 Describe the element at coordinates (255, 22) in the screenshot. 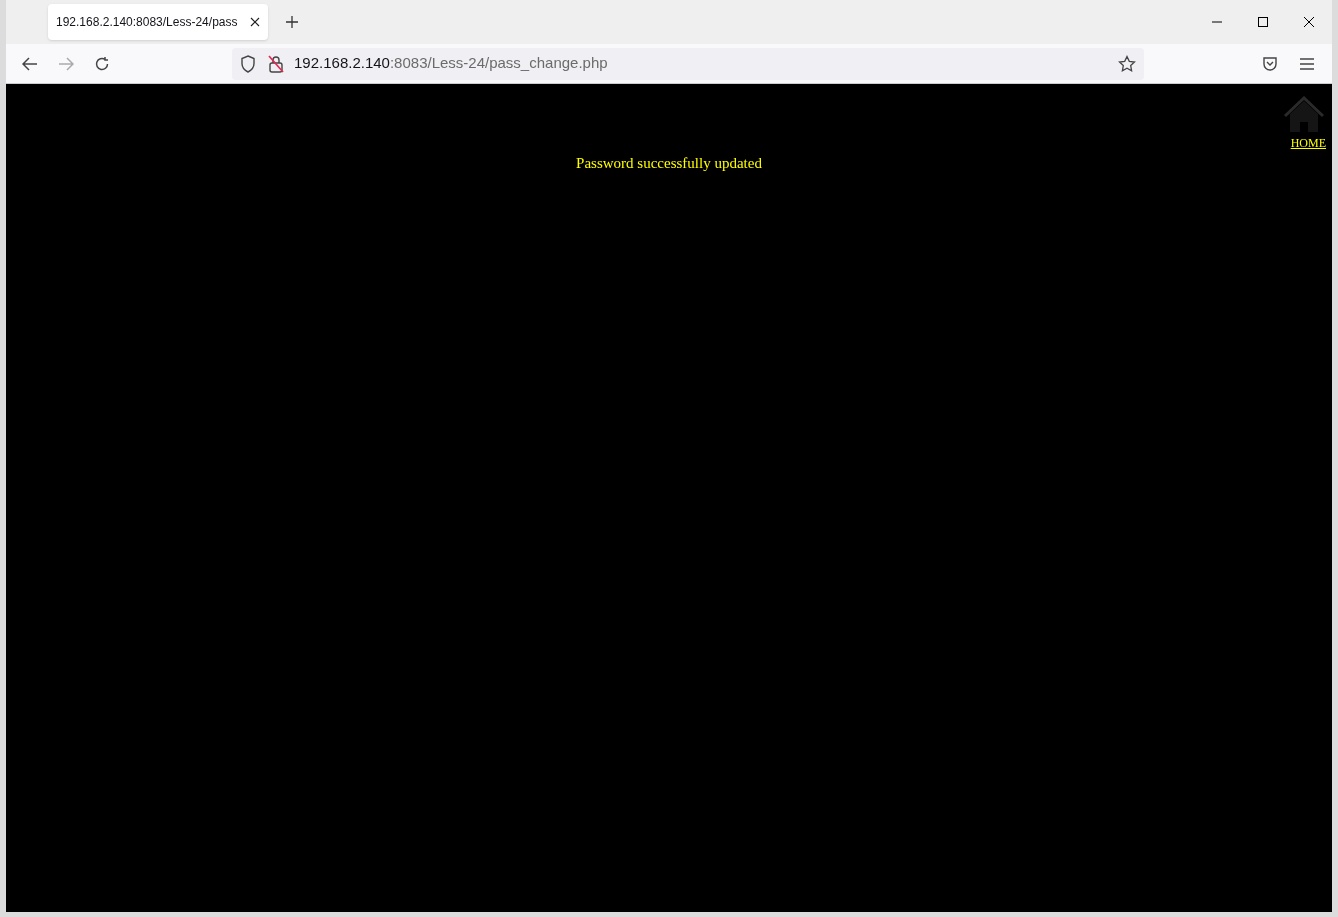

I see `close-tab-icon` at that location.